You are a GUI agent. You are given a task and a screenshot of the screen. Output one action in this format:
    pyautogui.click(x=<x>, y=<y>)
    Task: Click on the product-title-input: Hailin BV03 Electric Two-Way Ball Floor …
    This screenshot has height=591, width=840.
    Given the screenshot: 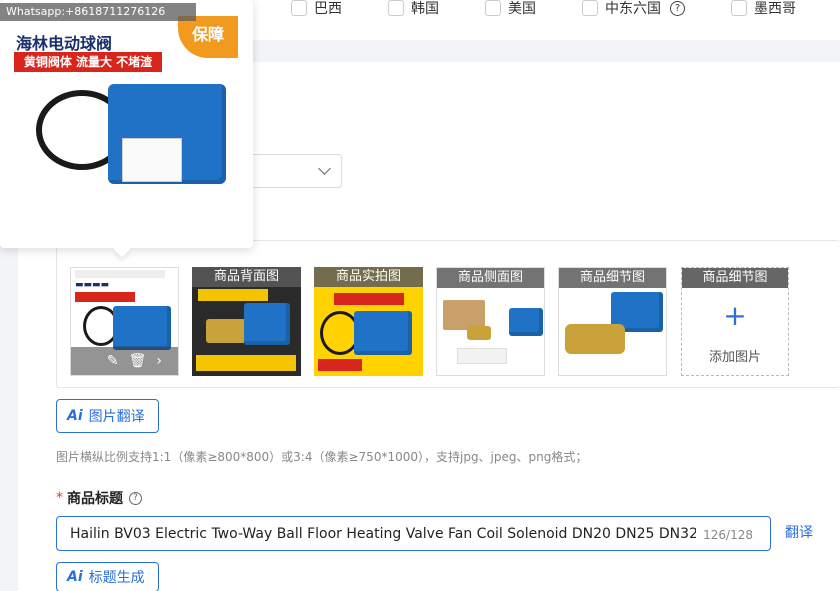 What is the action you would take?
    pyautogui.click(x=413, y=533)
    